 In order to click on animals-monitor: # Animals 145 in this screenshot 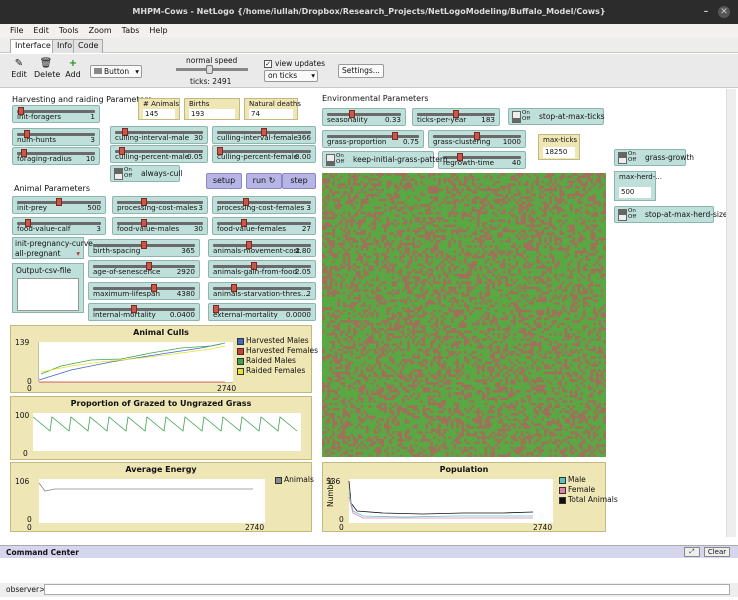, I will do `click(159, 109)`.